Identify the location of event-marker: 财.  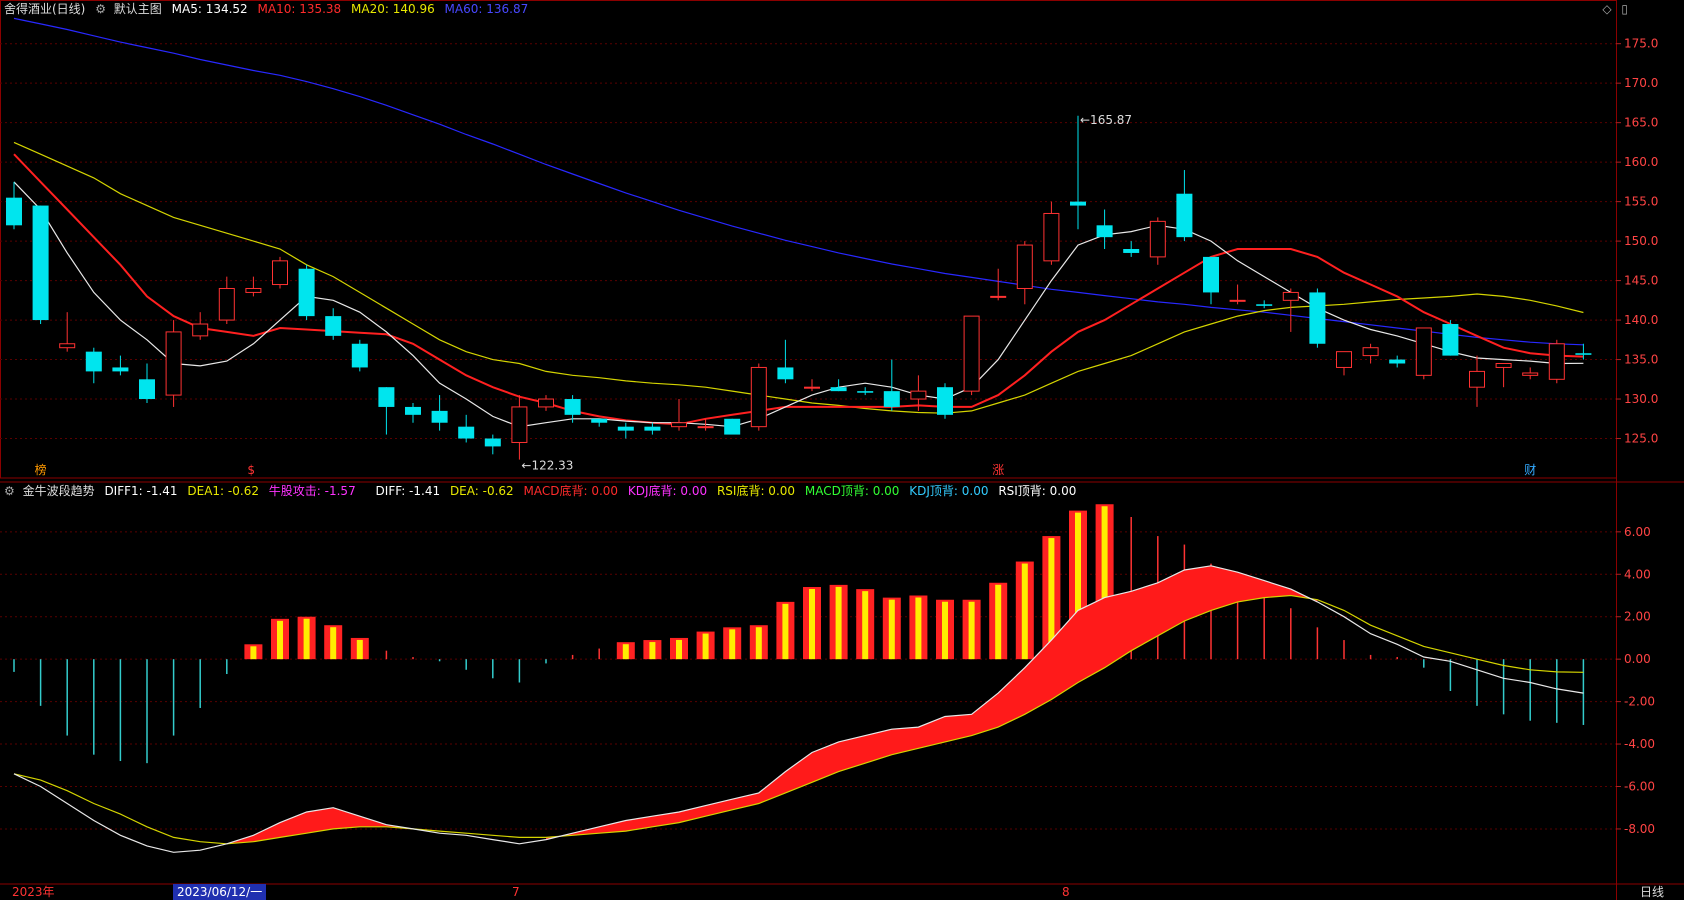
(1530, 470).